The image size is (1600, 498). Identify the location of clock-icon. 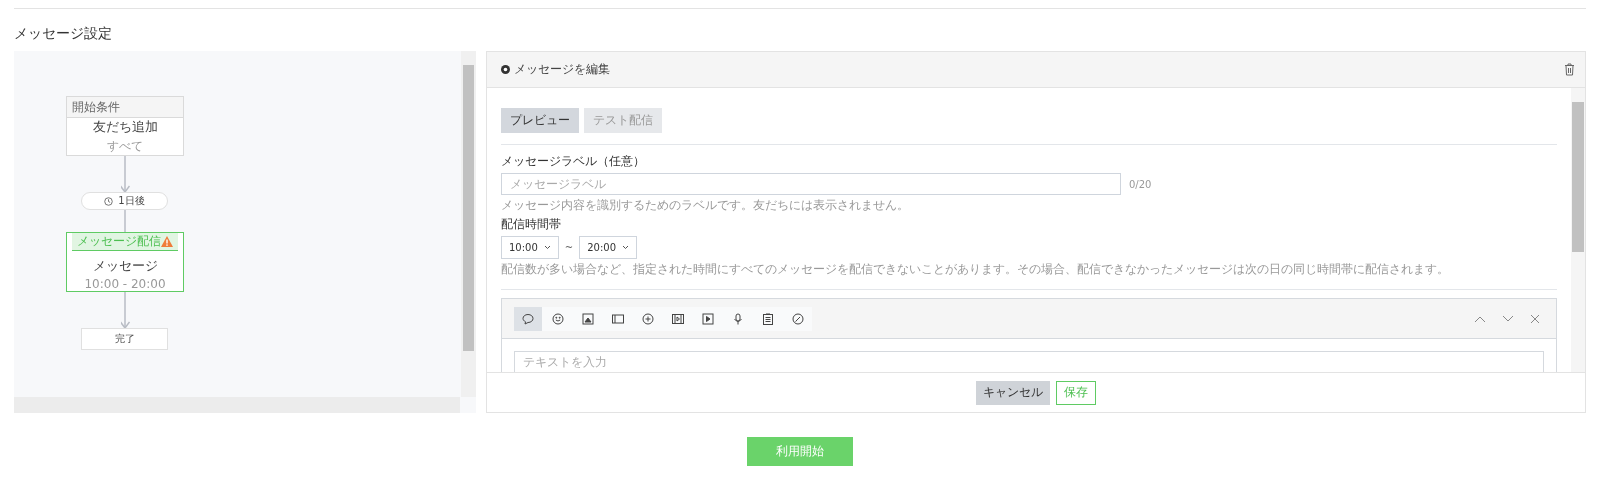
(109, 201).